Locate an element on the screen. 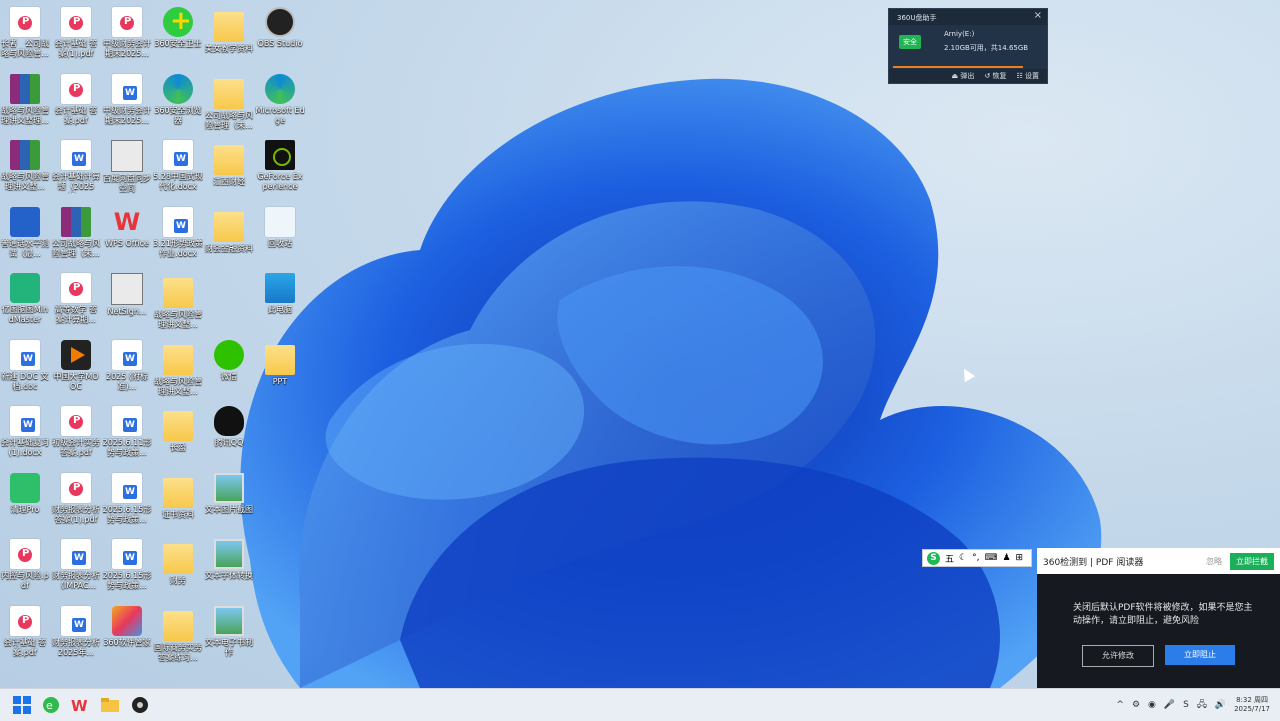  restore-button: ↺ 恢复 is located at coordinates (995, 76).